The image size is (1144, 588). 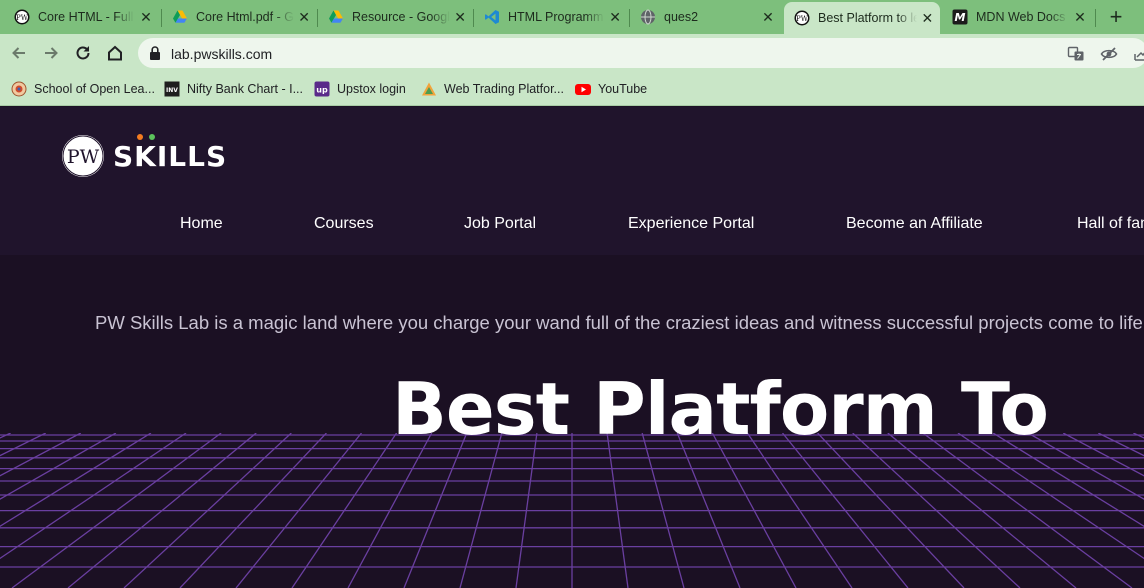 I want to click on tab-title: Best Platform to learn, so click(x=867, y=18).